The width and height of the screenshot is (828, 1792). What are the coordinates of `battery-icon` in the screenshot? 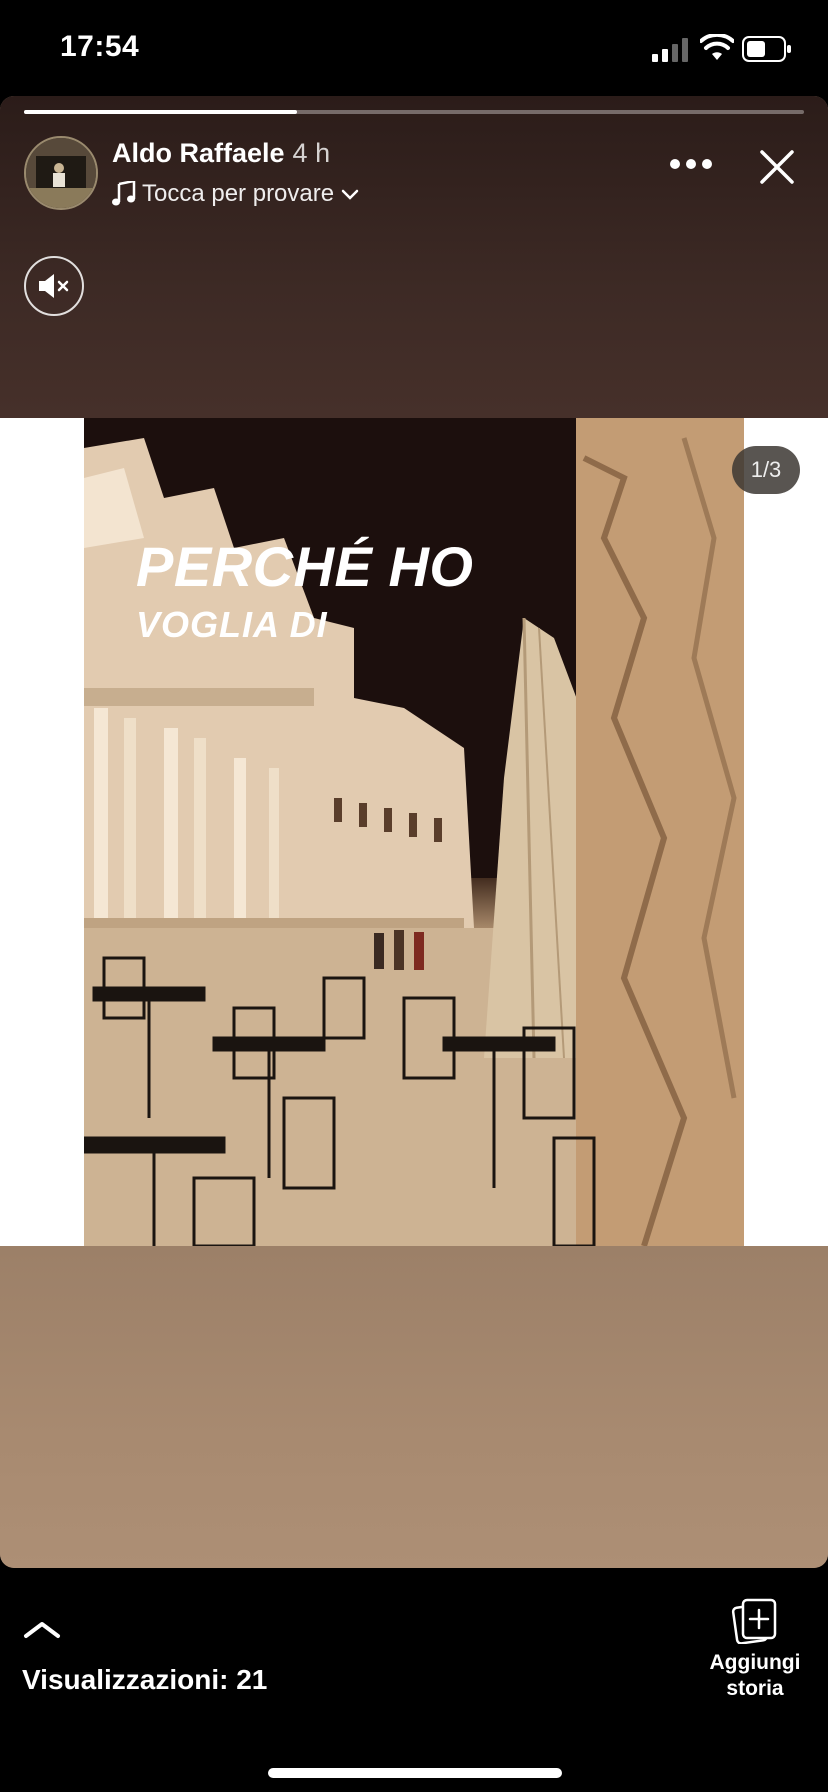 It's located at (766, 49).